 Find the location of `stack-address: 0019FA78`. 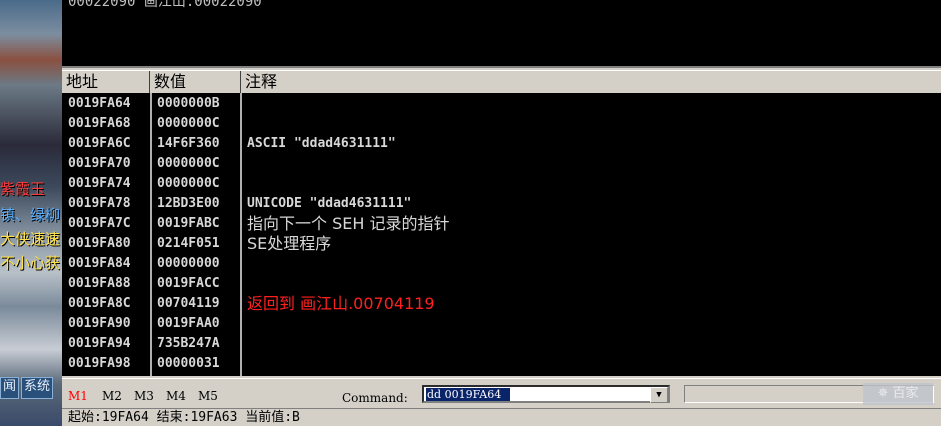

stack-address: 0019FA78 is located at coordinates (99, 203).